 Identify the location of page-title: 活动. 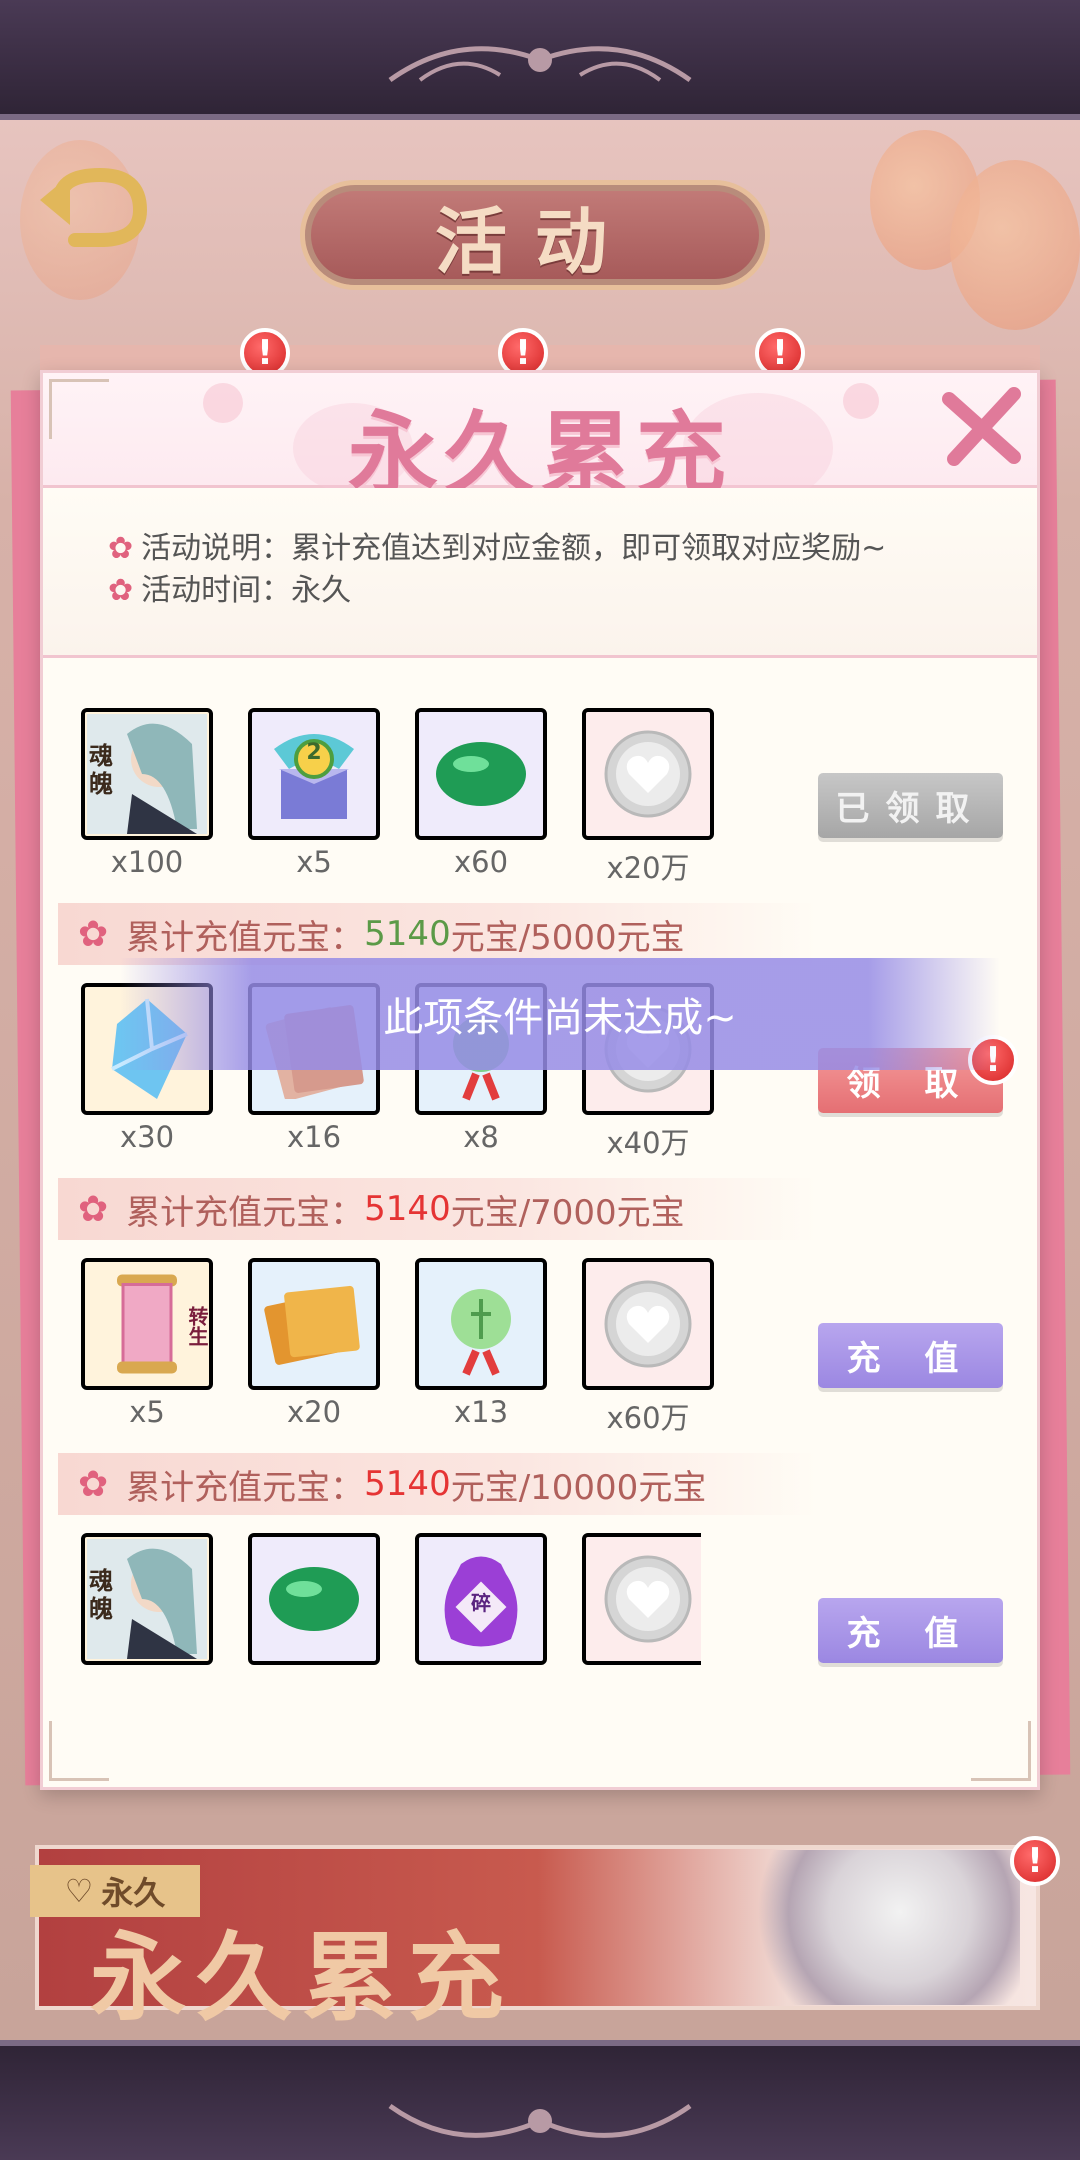
(534, 241).